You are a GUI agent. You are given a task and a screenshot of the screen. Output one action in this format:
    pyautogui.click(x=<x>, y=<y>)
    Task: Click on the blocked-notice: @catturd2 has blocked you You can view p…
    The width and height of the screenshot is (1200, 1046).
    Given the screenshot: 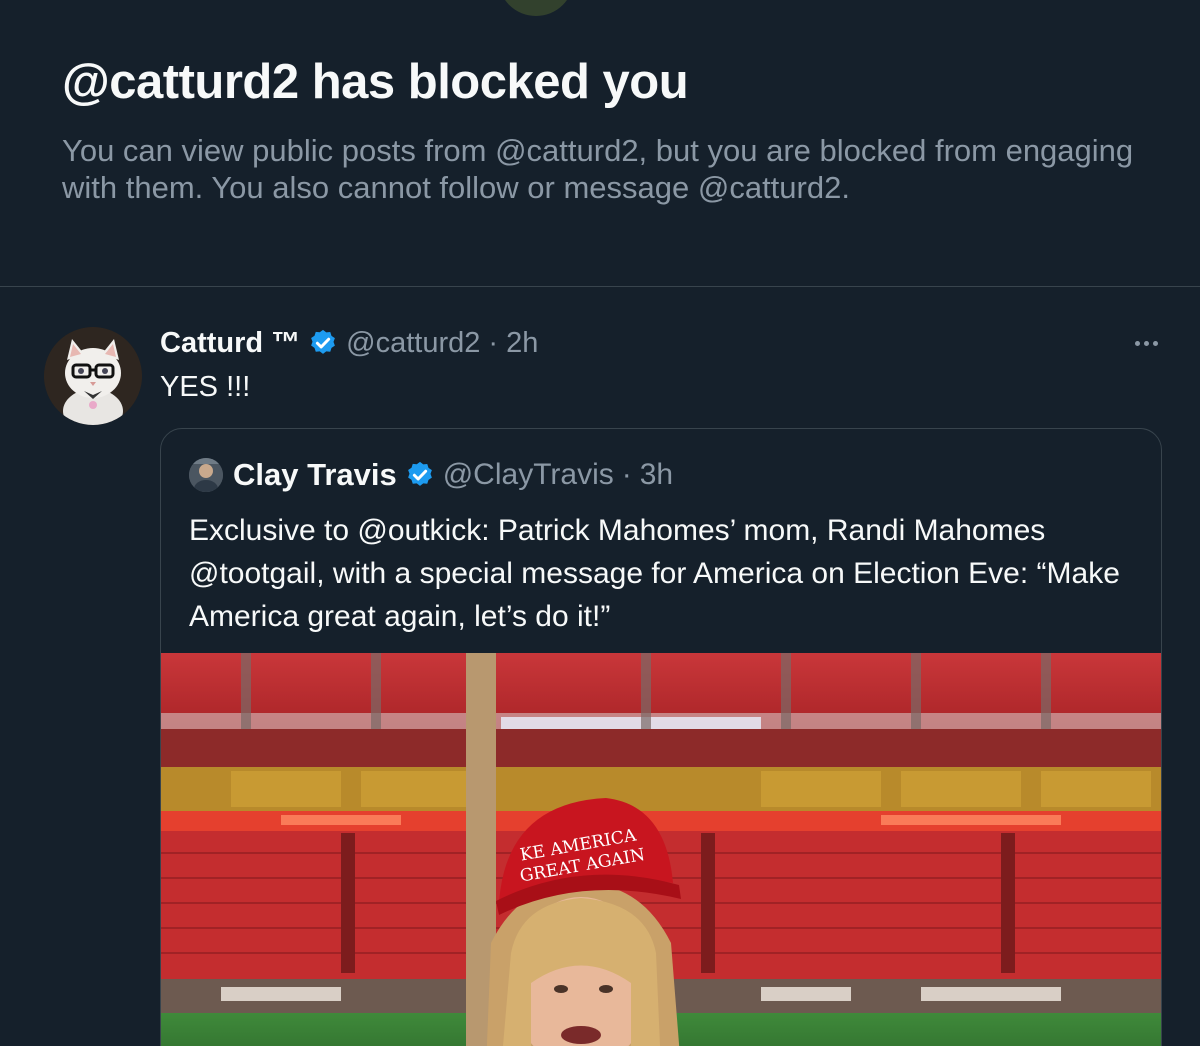 What is the action you would take?
    pyautogui.click(x=612, y=130)
    